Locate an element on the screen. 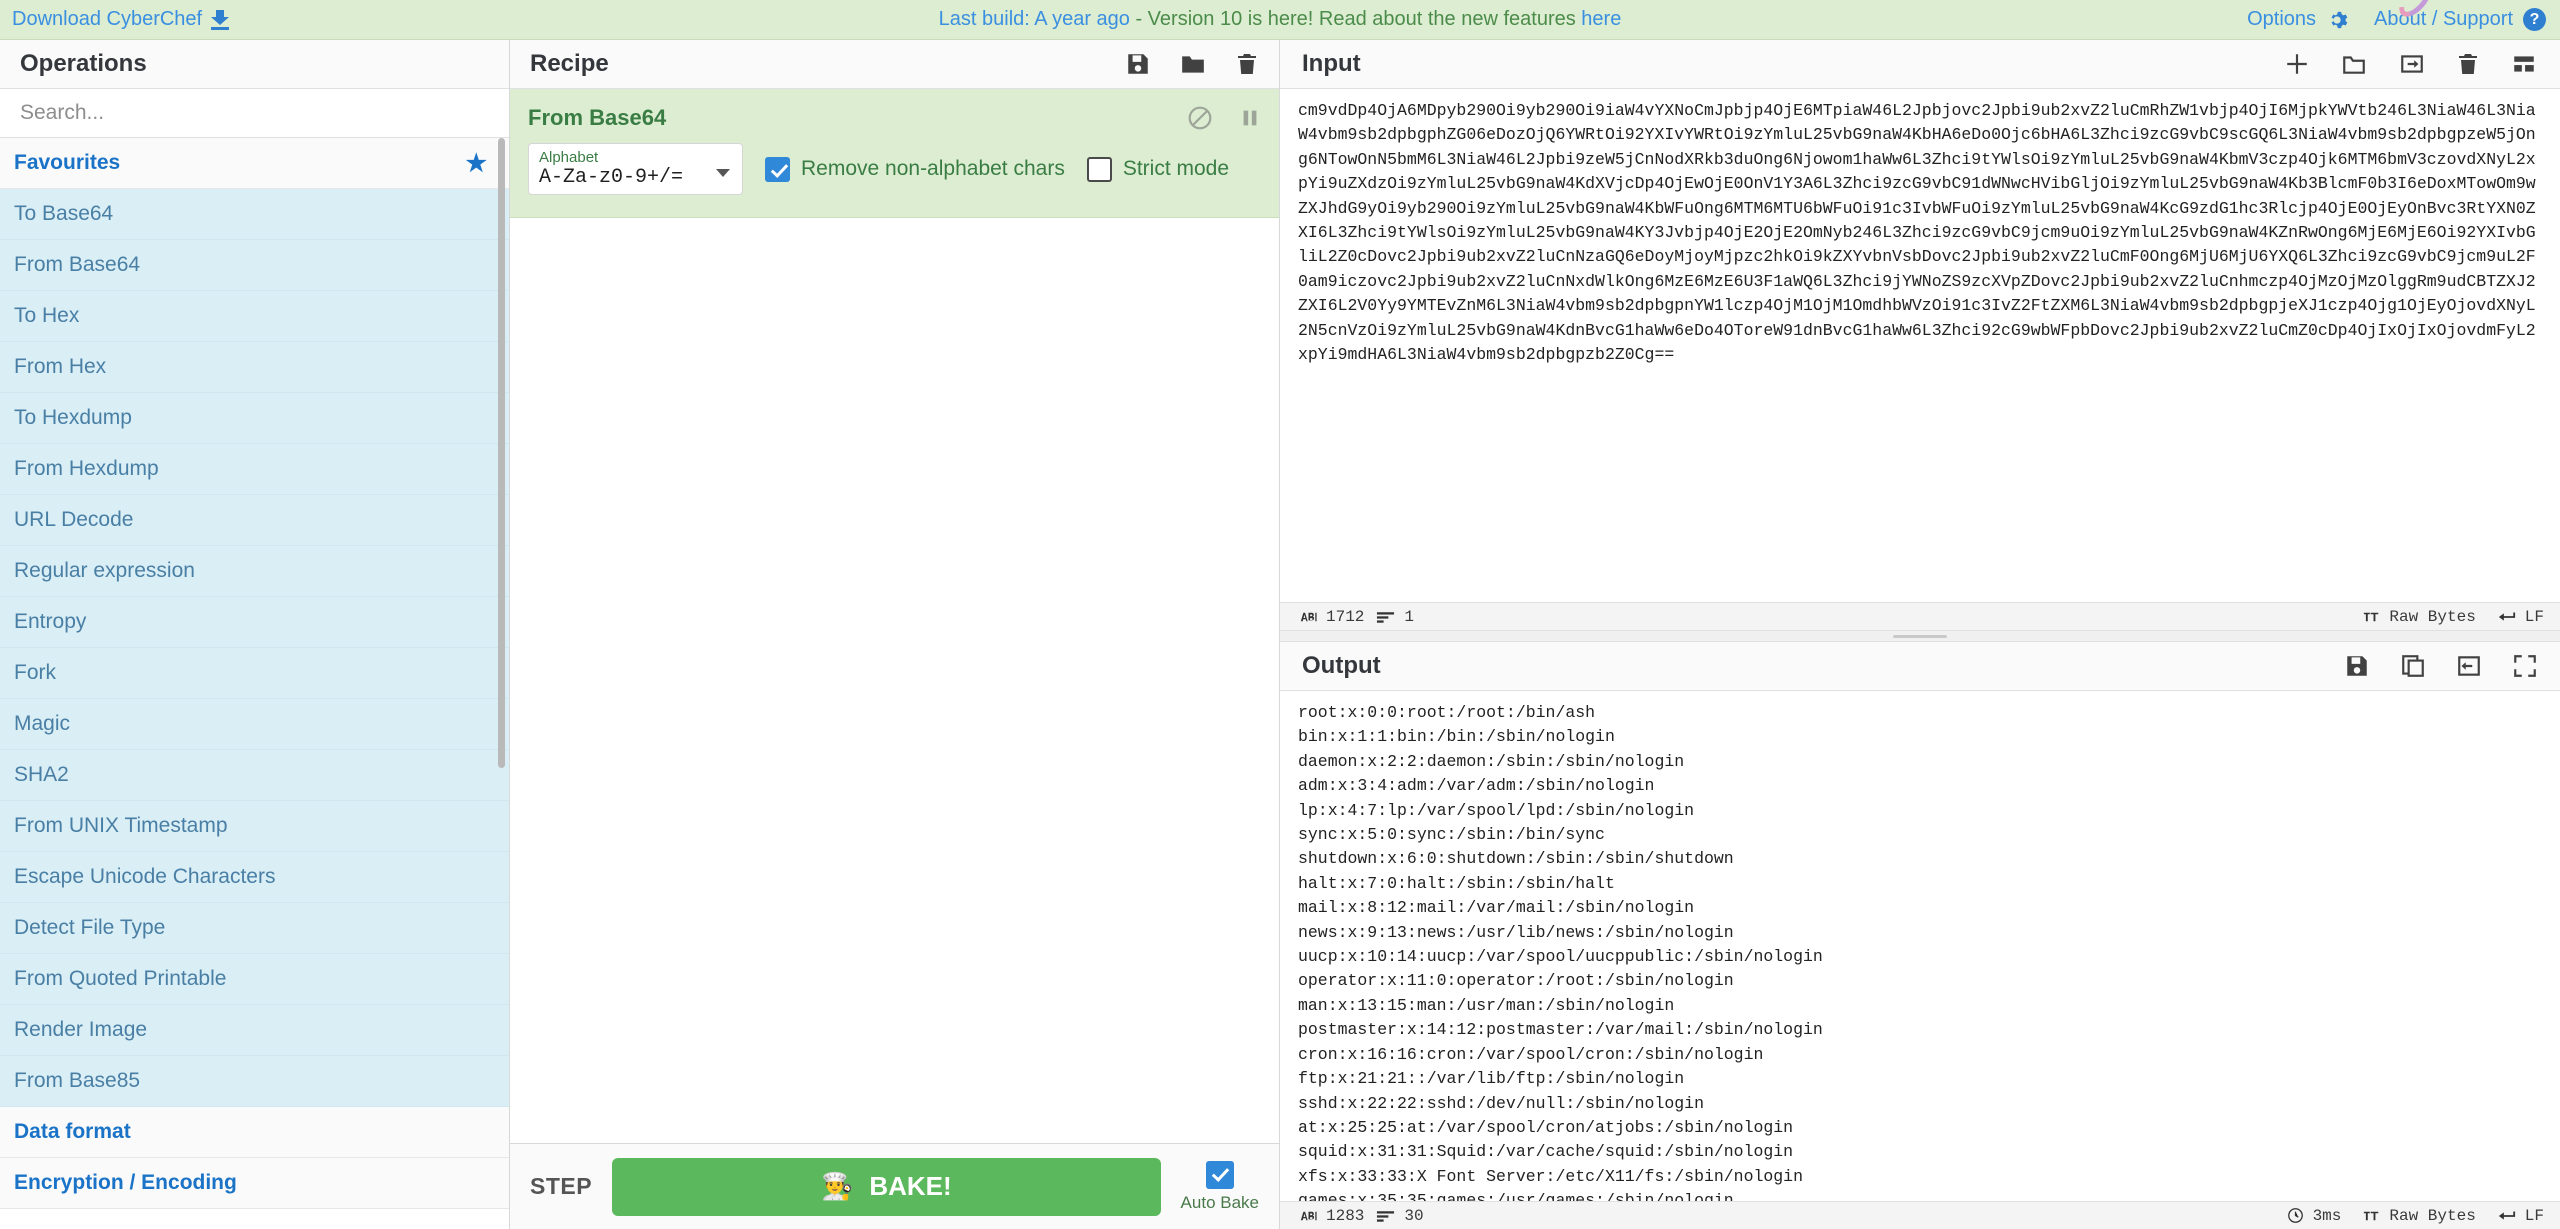 The height and width of the screenshot is (1229, 2560). chef-icon: 👨‍🍳 is located at coordinates (837, 1186).